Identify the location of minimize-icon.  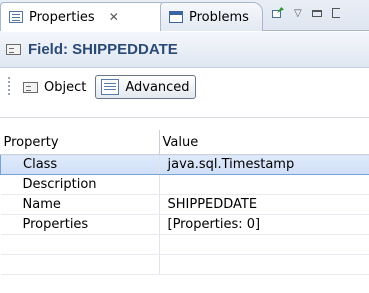
(316, 13).